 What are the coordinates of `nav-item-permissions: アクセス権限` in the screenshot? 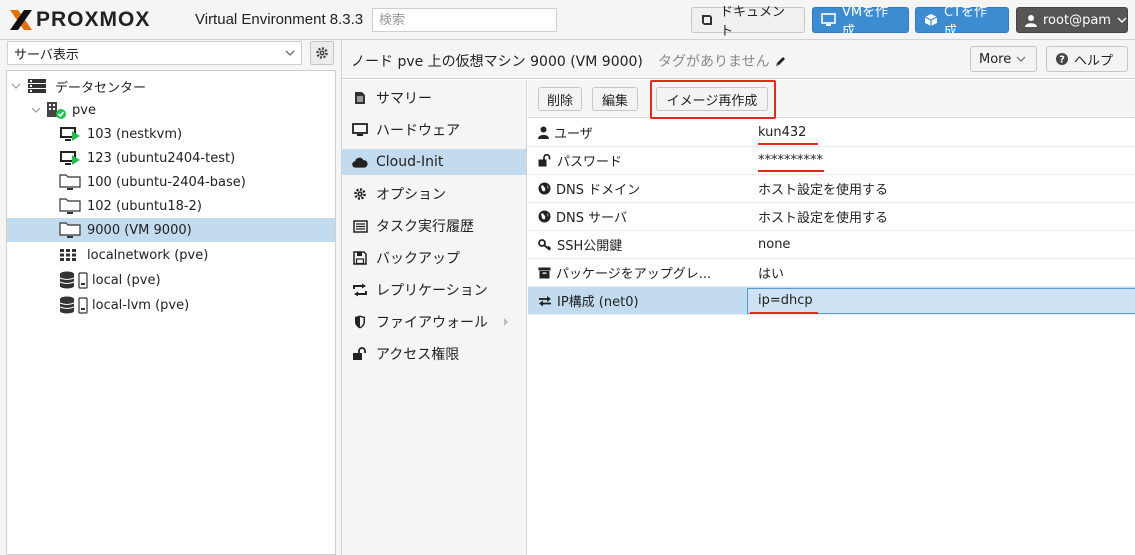 It's located at (434, 354).